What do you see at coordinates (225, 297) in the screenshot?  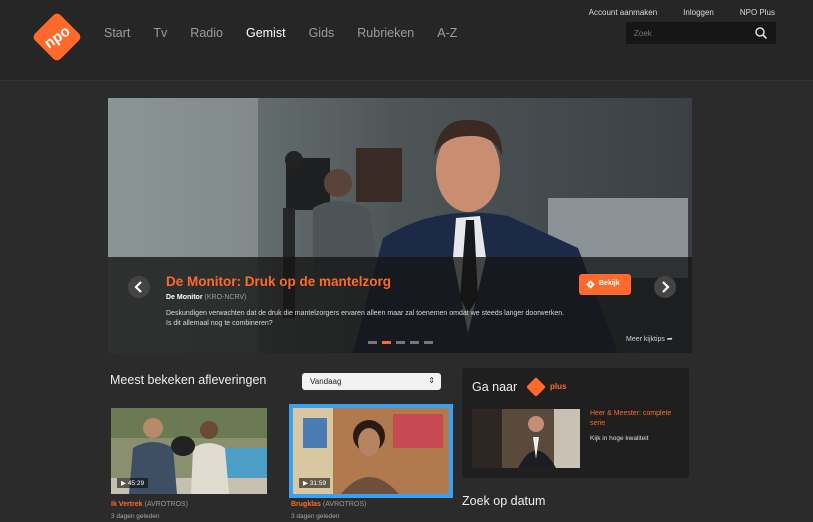 I see `hero-broadcaster: (KRO-NCRV)` at bounding box center [225, 297].